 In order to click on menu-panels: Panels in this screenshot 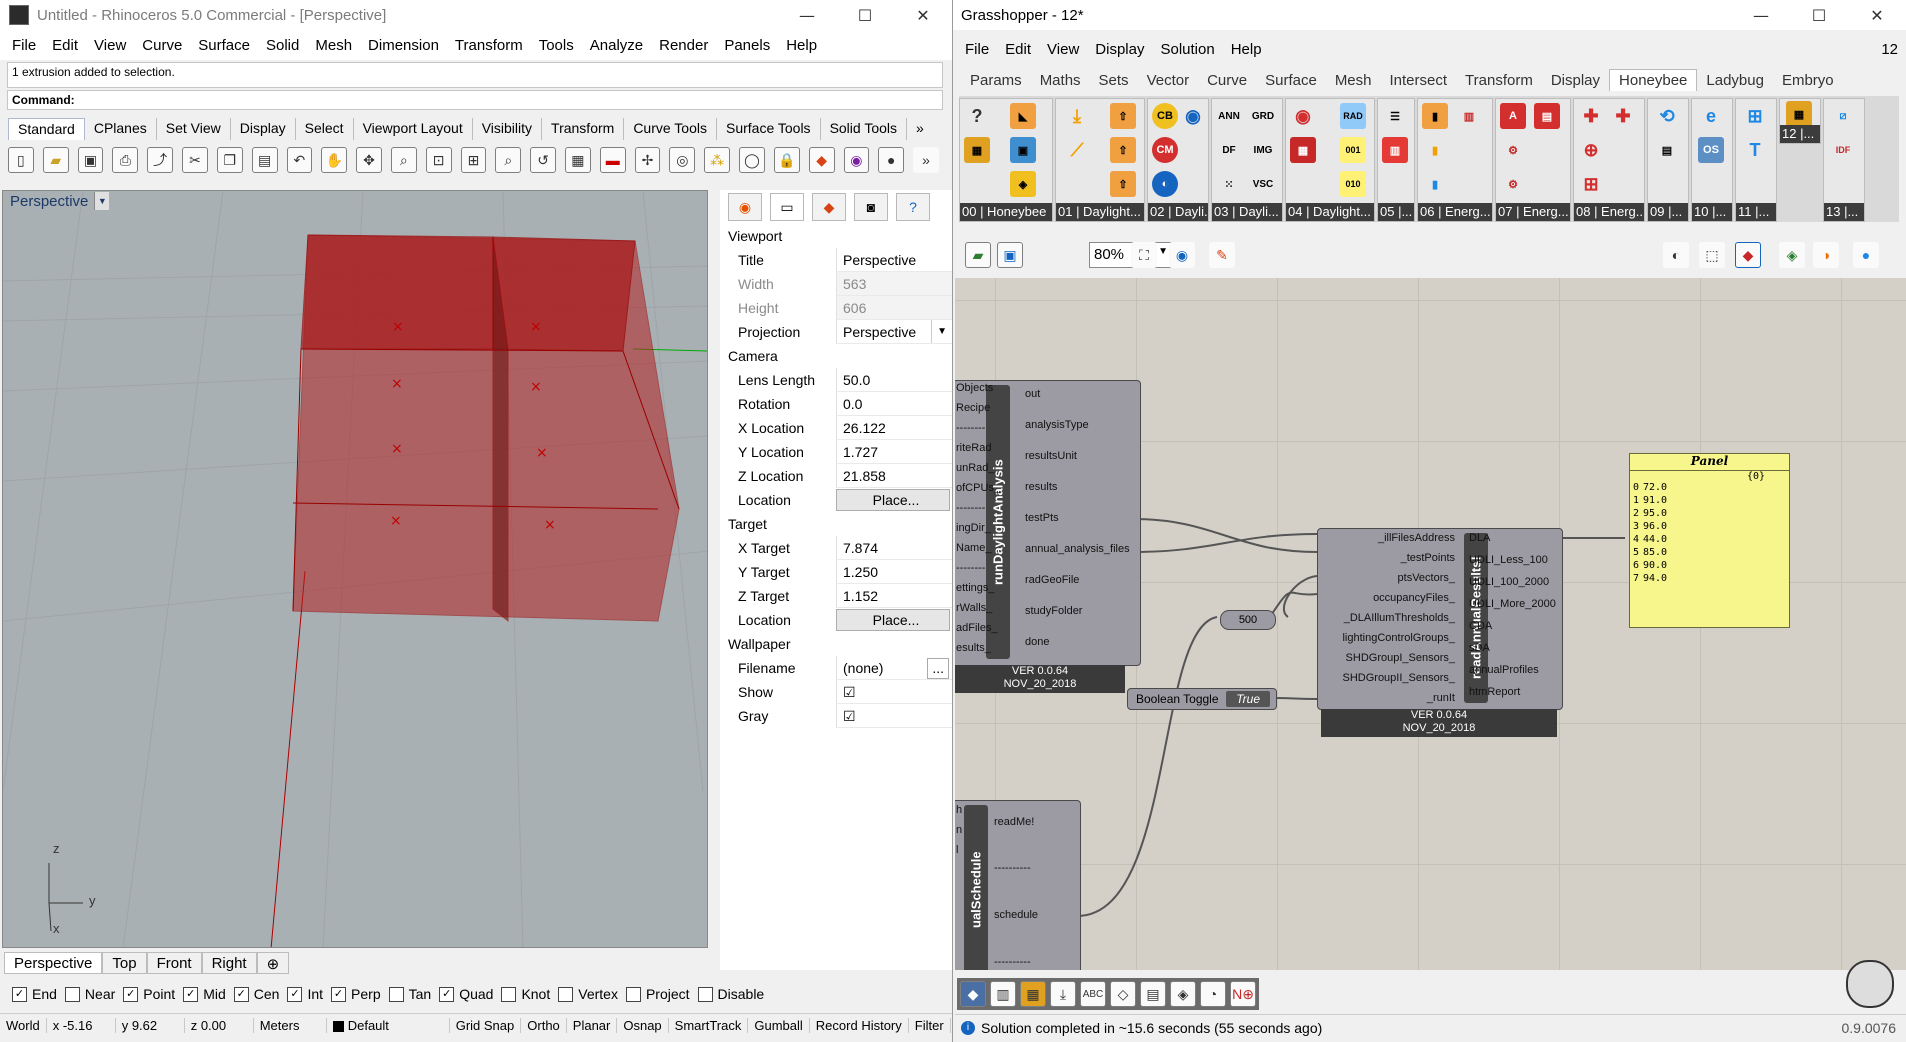, I will do `click(747, 45)`.